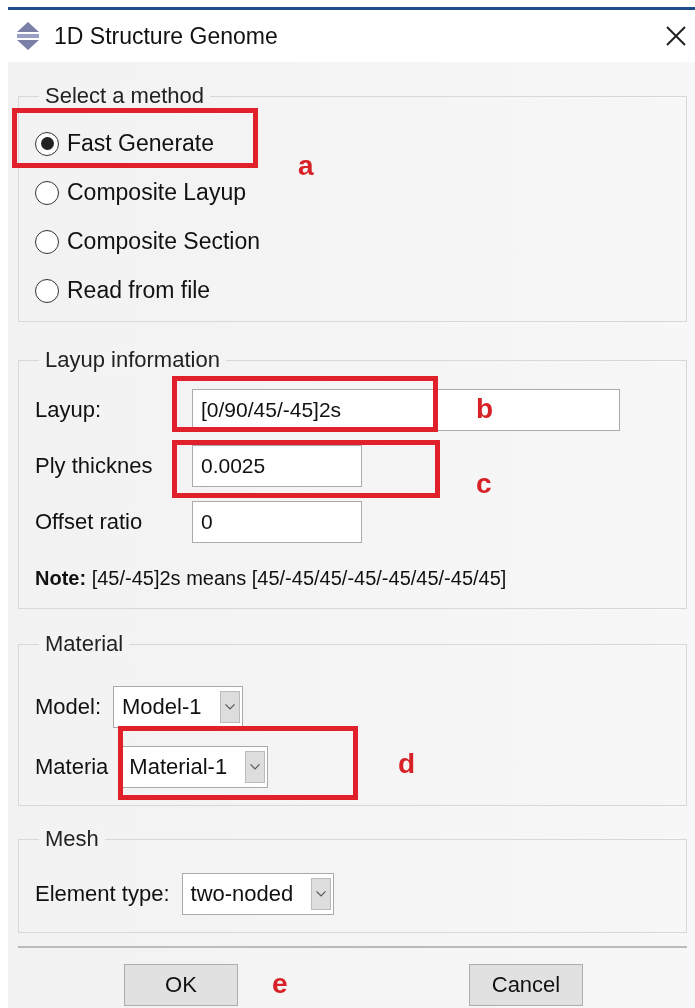 The width and height of the screenshot is (695, 1008). I want to click on radio-label: Fast Generate, so click(141, 143).